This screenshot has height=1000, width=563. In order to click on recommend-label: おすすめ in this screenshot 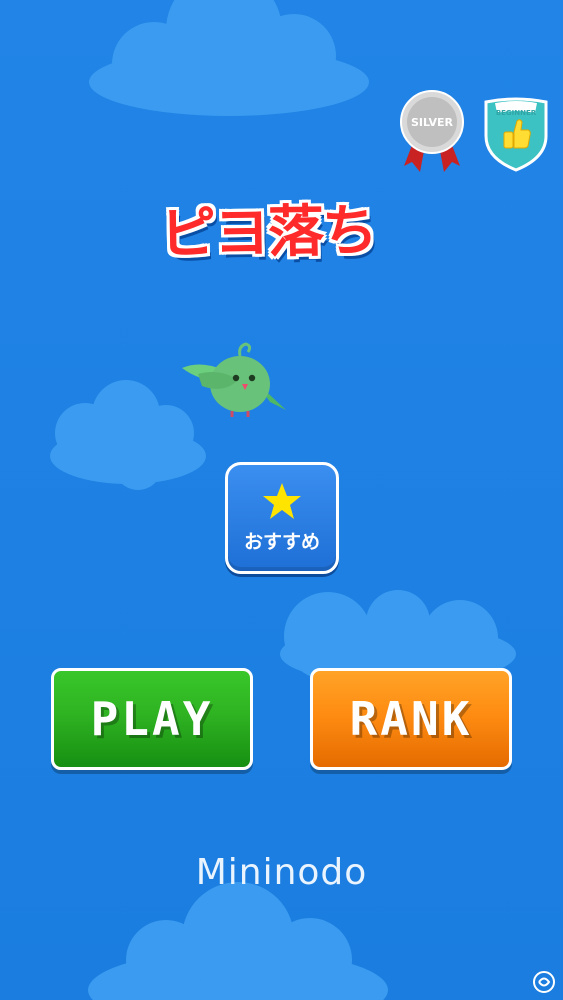, I will do `click(281, 541)`.